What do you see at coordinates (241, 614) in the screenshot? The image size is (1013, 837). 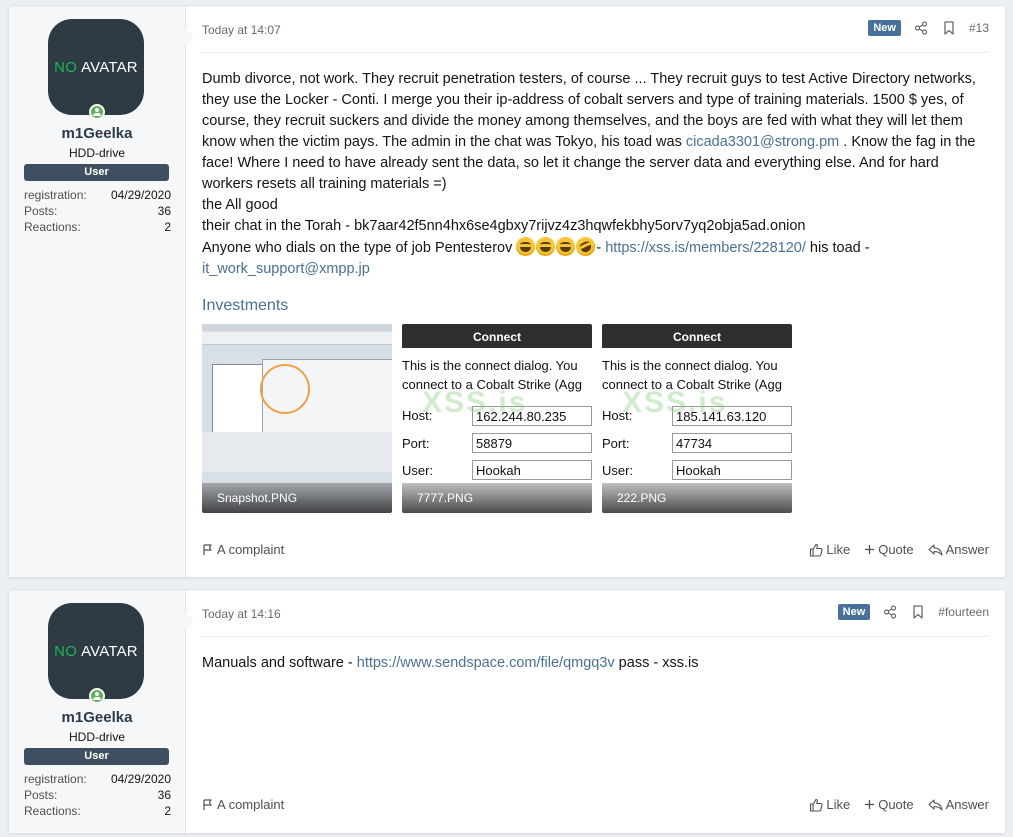 I see `post-timestamp: Today at 14:16` at bounding box center [241, 614].